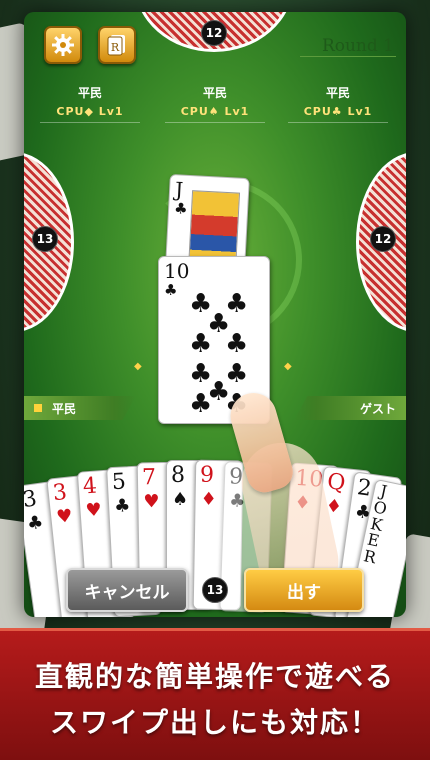 The width and height of the screenshot is (430, 760). Describe the element at coordinates (90, 103) in the screenshot. I see `opponent-info: 平民 CPU◆ Lv1` at that location.